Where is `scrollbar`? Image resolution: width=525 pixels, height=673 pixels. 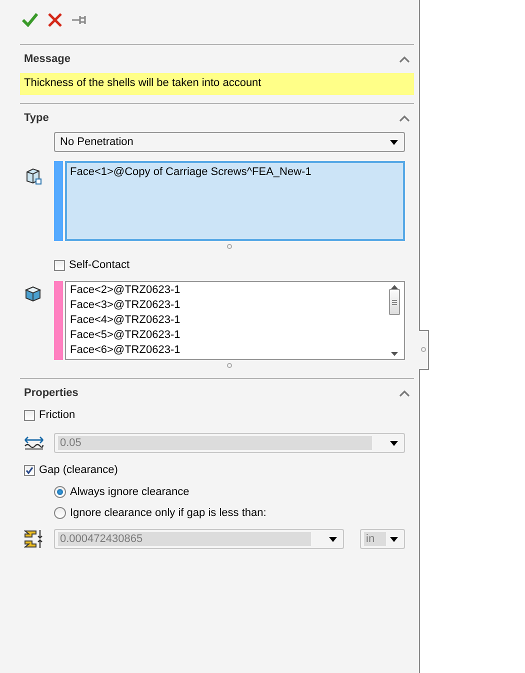
scrollbar is located at coordinates (394, 320).